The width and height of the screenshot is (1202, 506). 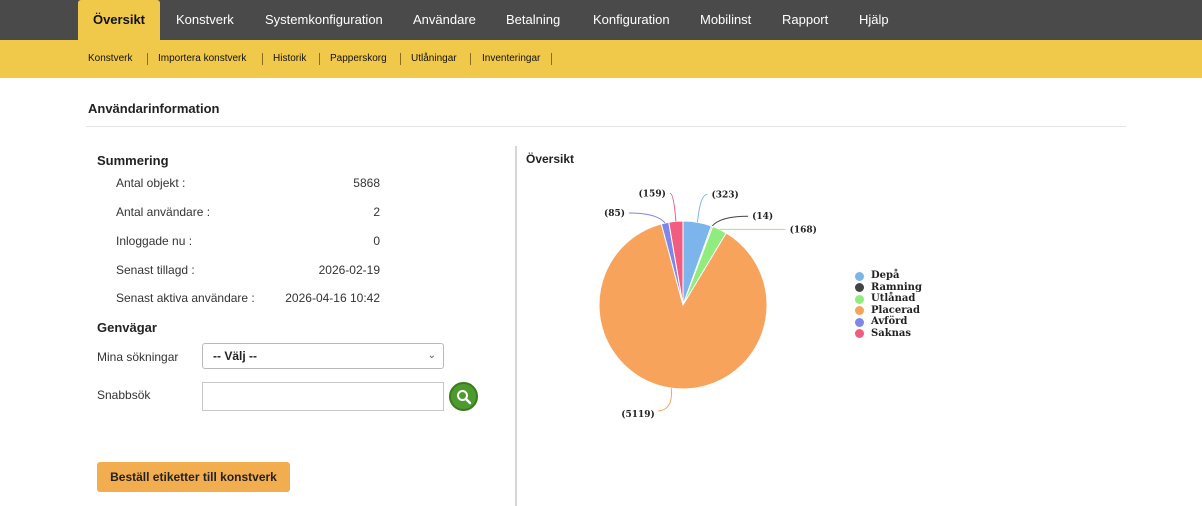 What do you see at coordinates (133, 160) in the screenshot?
I see `summary-heading: Summering` at bounding box center [133, 160].